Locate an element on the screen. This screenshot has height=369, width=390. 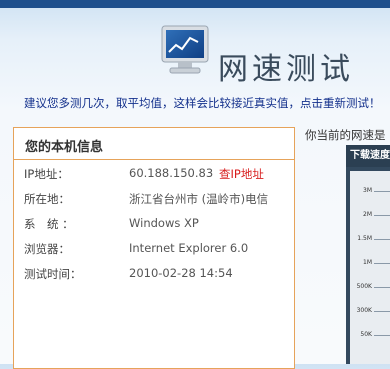
scale-tick-label: 1M is located at coordinates (367, 262).